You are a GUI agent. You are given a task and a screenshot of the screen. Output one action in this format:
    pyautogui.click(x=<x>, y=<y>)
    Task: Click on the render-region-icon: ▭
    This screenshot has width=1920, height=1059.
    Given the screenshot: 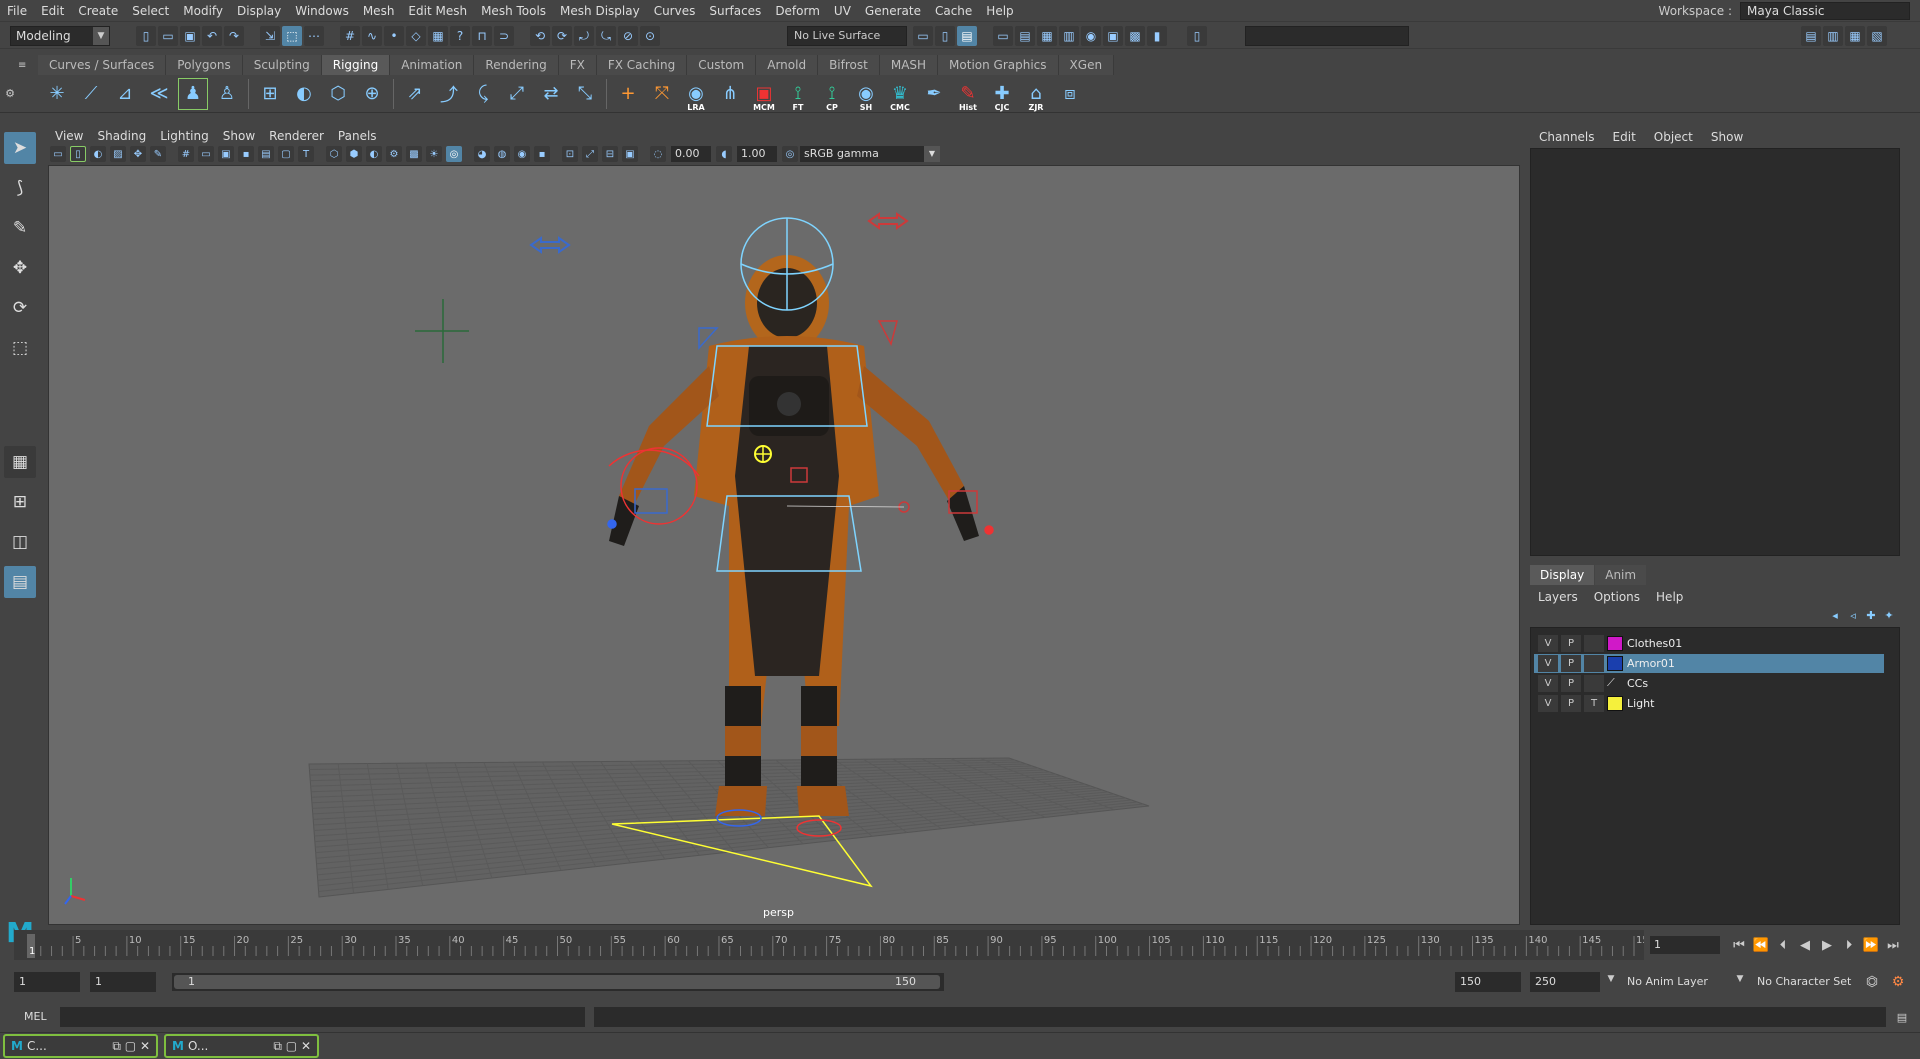 What is the action you would take?
    pyautogui.click(x=923, y=36)
    